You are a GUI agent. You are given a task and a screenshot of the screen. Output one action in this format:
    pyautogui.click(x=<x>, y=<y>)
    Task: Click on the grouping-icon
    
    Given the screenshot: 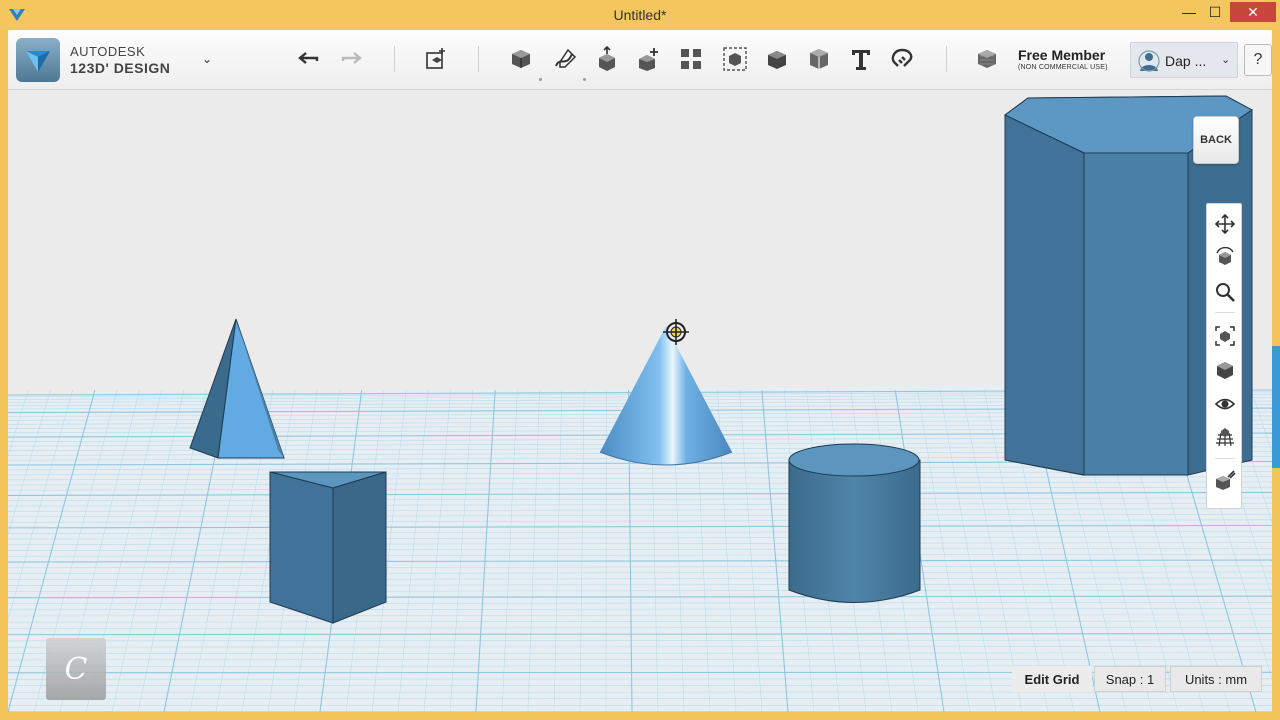 What is the action you would take?
    pyautogui.click(x=735, y=59)
    